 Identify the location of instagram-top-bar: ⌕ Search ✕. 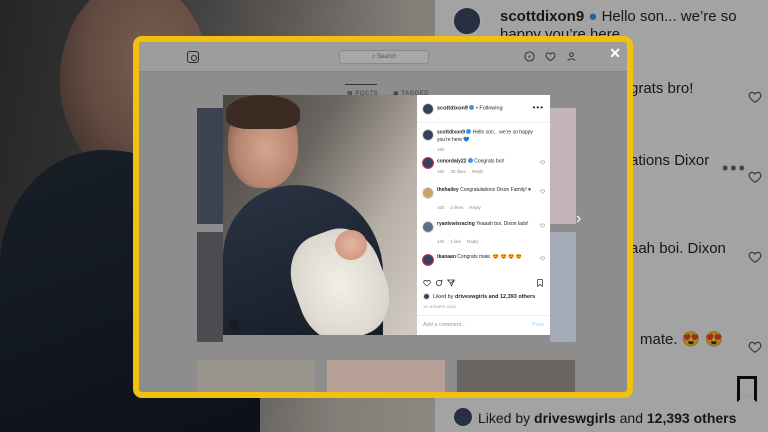
(383, 57).